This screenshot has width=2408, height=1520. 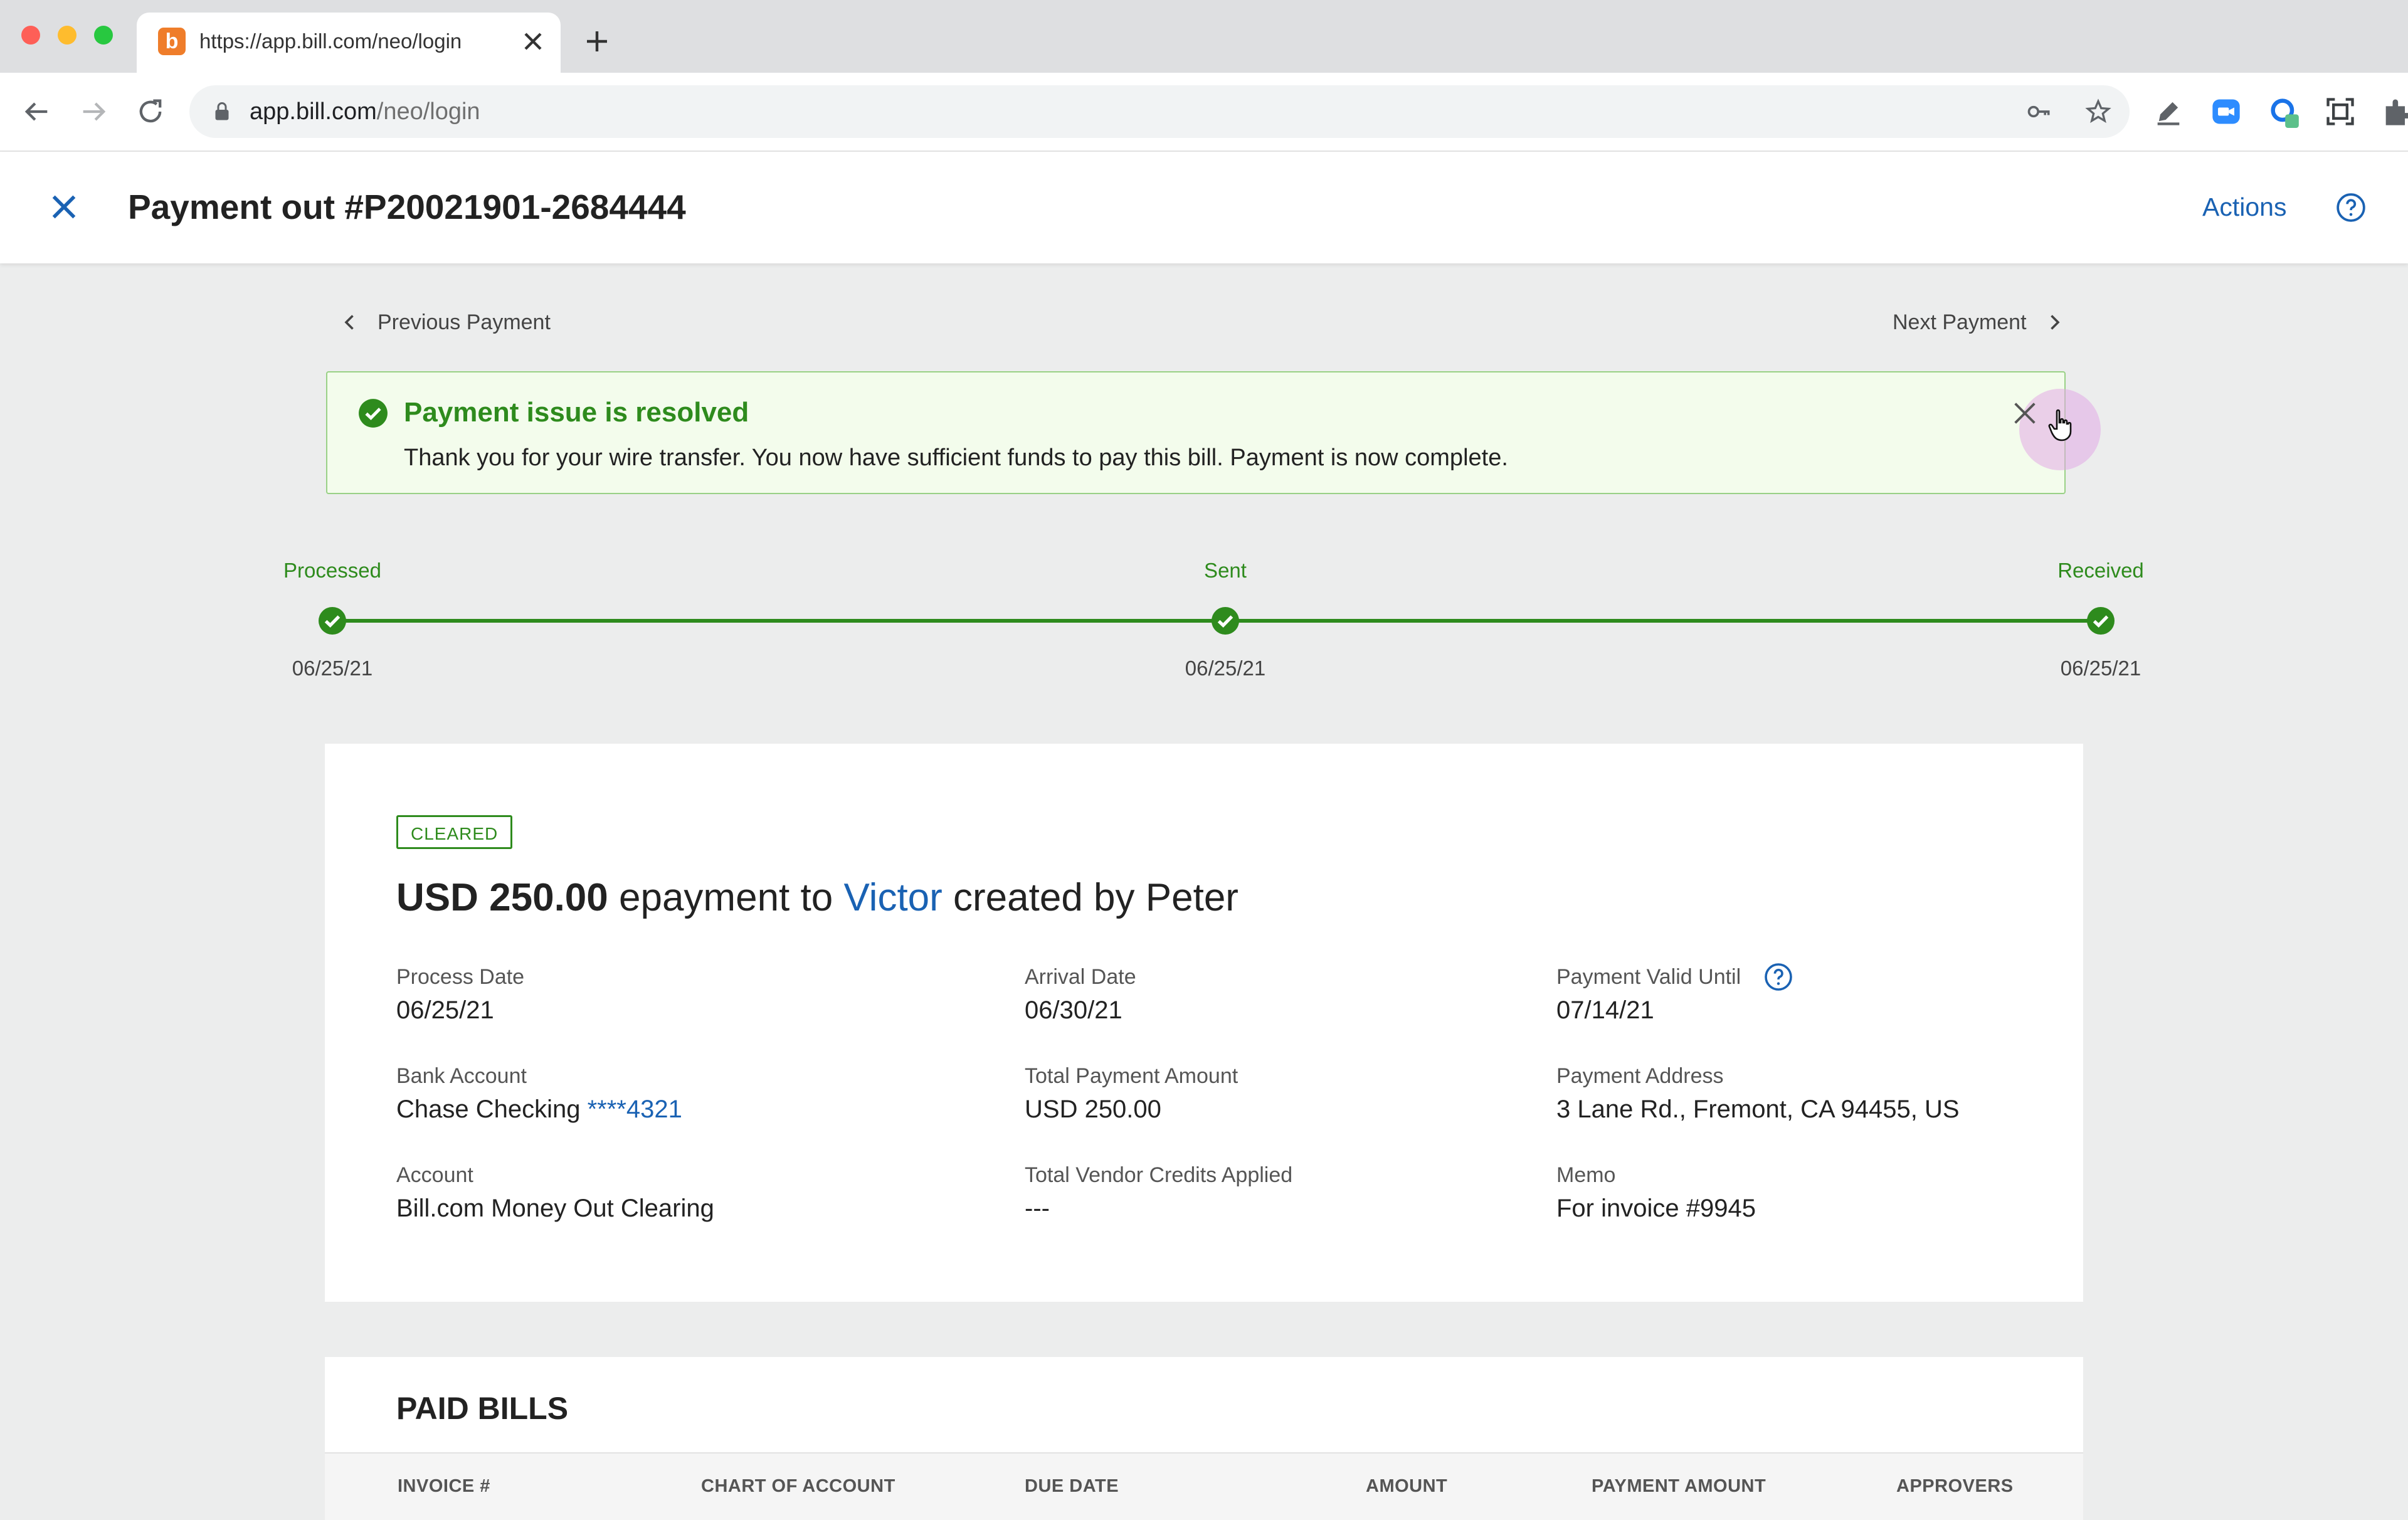 I want to click on account-label: Account, so click(x=434, y=1175).